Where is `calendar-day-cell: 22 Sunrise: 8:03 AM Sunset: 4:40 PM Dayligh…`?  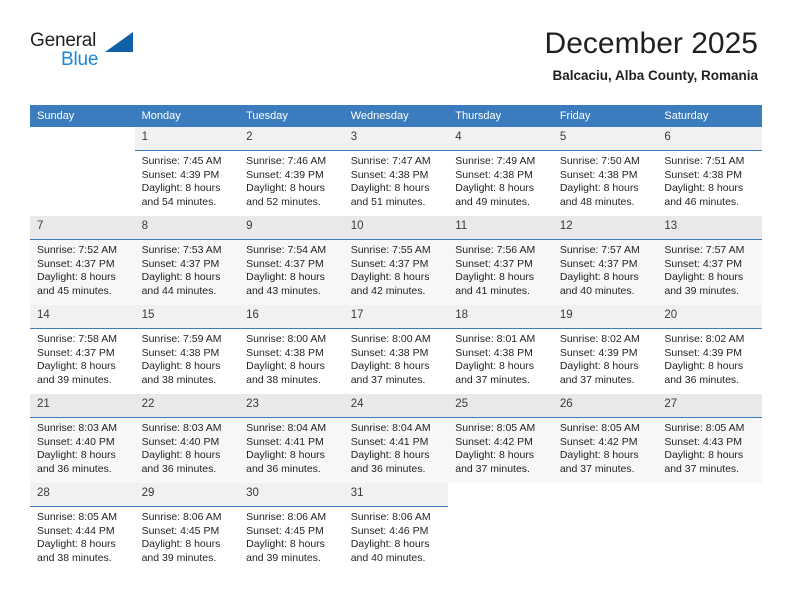
calendar-day-cell: 22 Sunrise: 8:03 AM Sunset: 4:40 PM Dayligh… is located at coordinates (187, 438).